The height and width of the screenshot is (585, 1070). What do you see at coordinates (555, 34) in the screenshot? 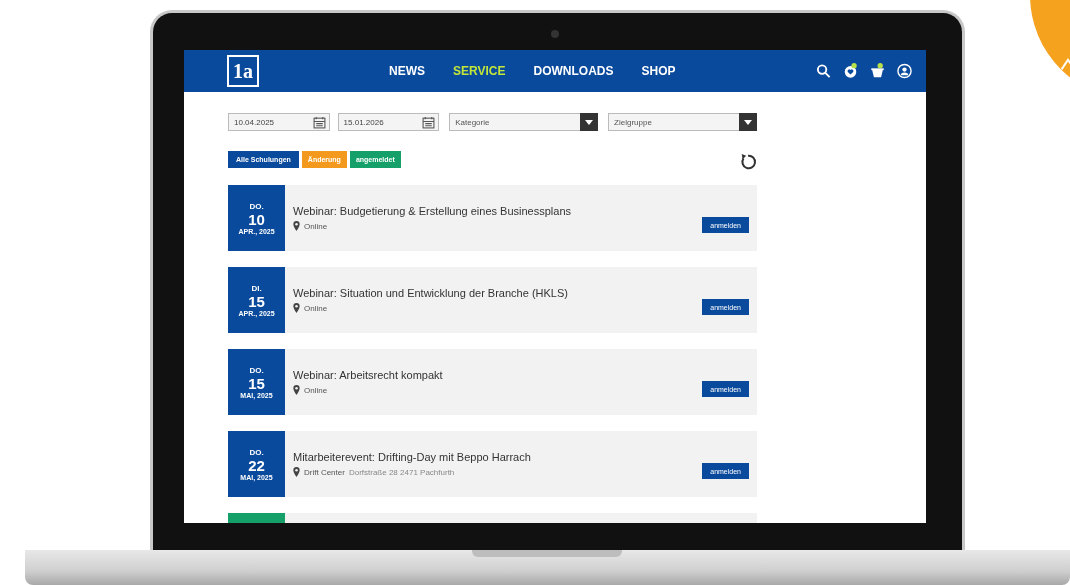
I see `camera-dot` at bounding box center [555, 34].